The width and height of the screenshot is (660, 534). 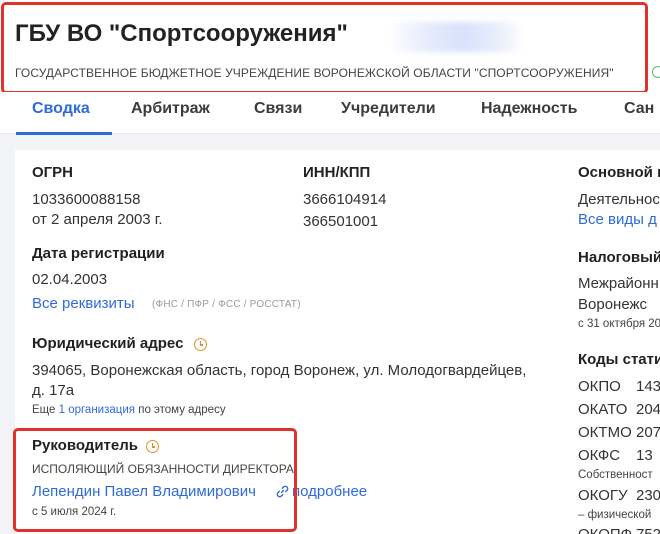 I want to click on all-activities-link: Все виды д, so click(x=617, y=219).